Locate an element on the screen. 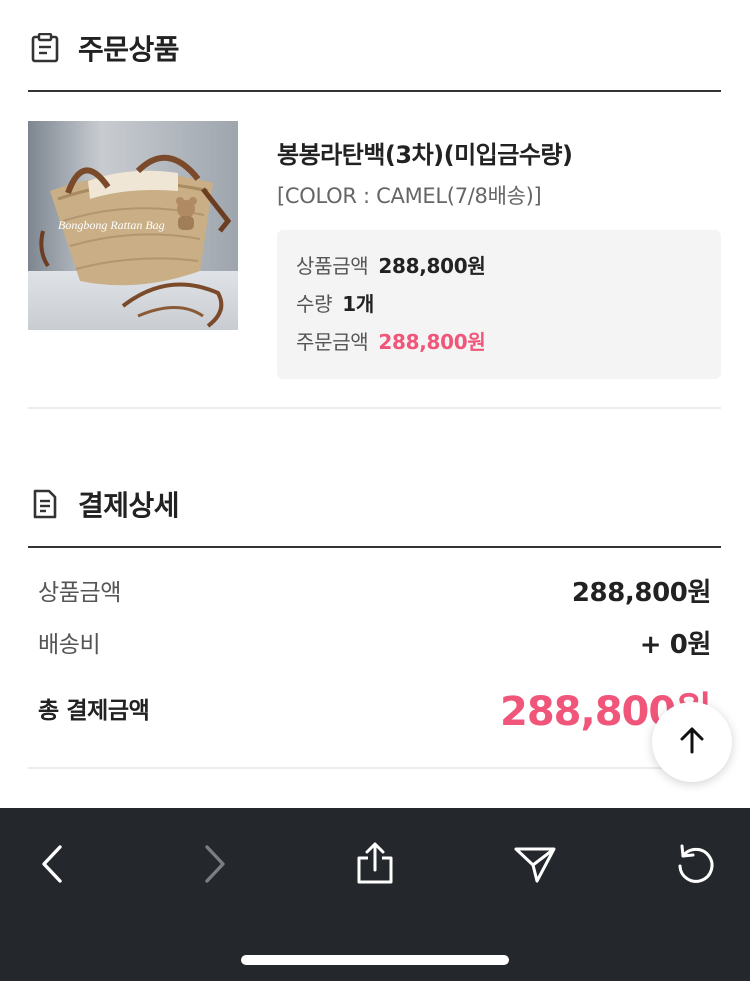  price-row: 상품금액 288,800원 is located at coordinates (499, 269).